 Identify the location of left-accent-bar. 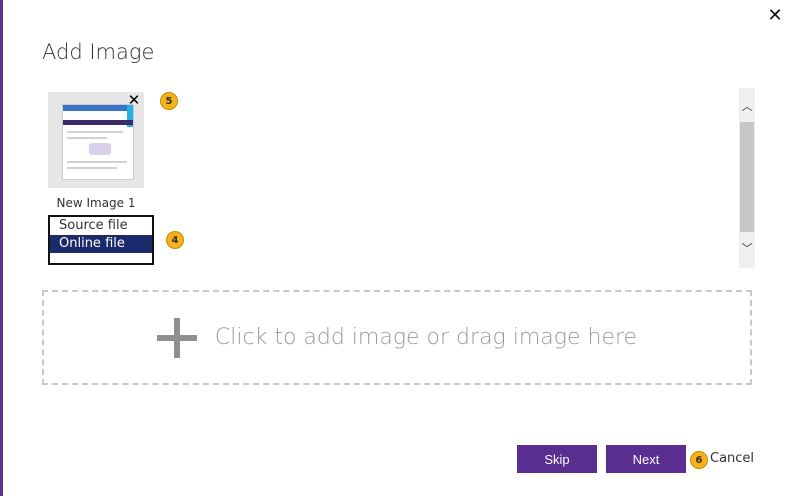
(1, 248).